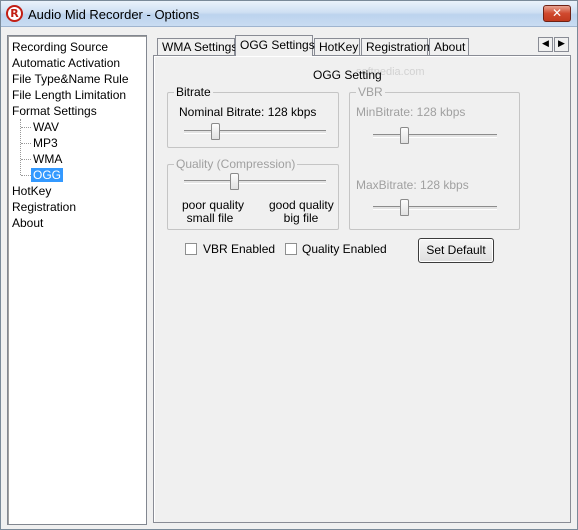 This screenshot has width=578, height=530. What do you see at coordinates (404, 135) in the screenshot?
I see `min-bitrate-slider-thumb` at bounding box center [404, 135].